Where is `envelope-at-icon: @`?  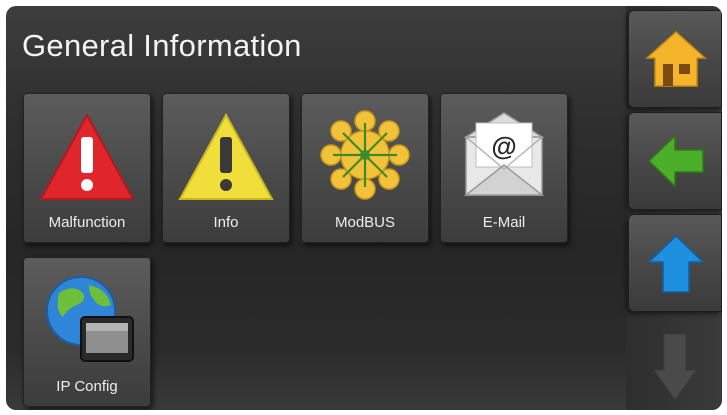 envelope-at-icon: @ is located at coordinates (504, 154).